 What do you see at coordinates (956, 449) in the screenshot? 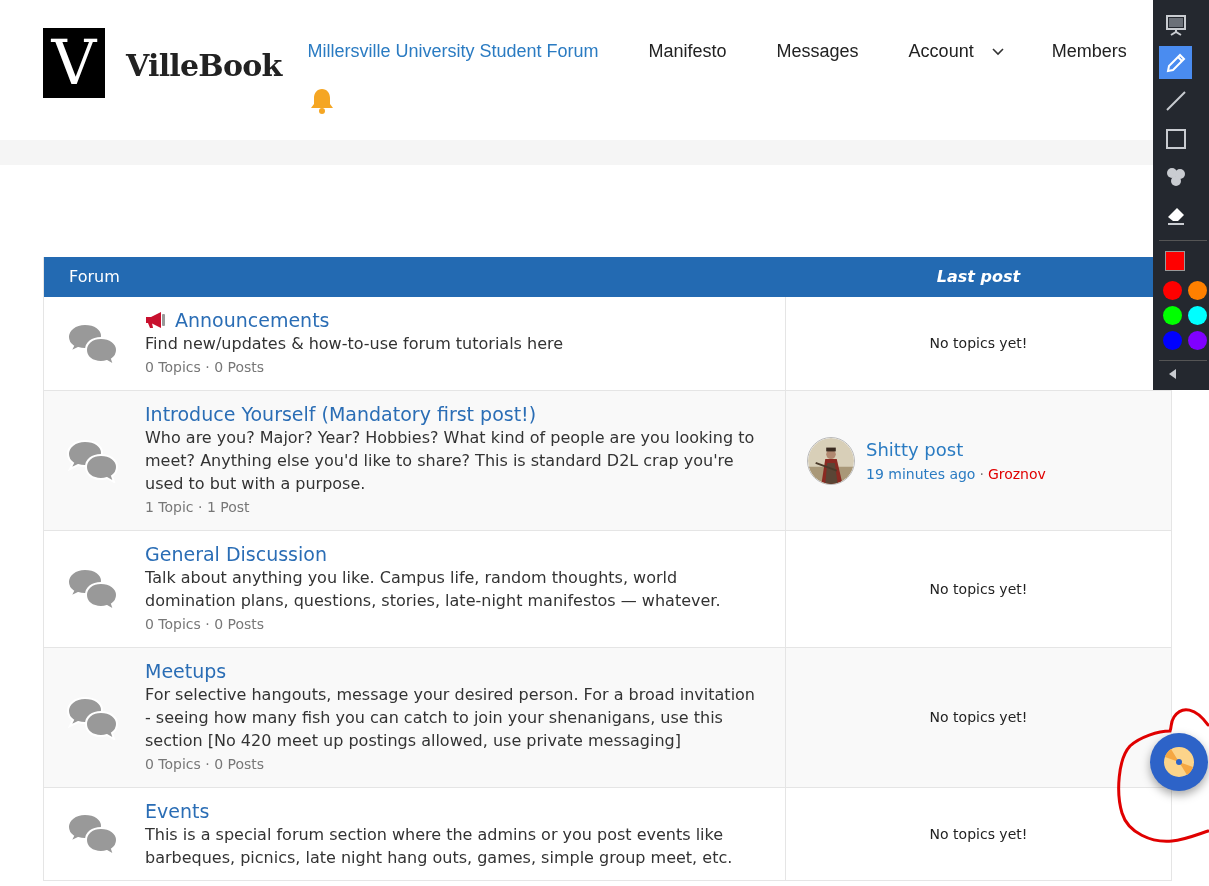
I see `last-post-title: Shitty post` at bounding box center [956, 449].